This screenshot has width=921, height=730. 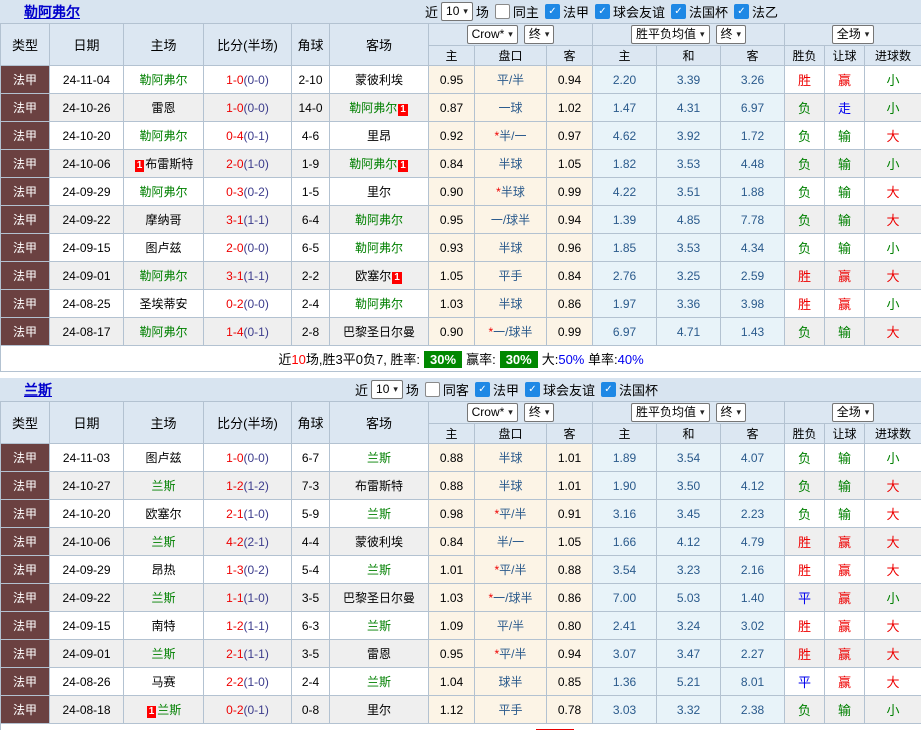 I want to click on europe-win-odds-cell: 3.03, so click(x=624, y=709).